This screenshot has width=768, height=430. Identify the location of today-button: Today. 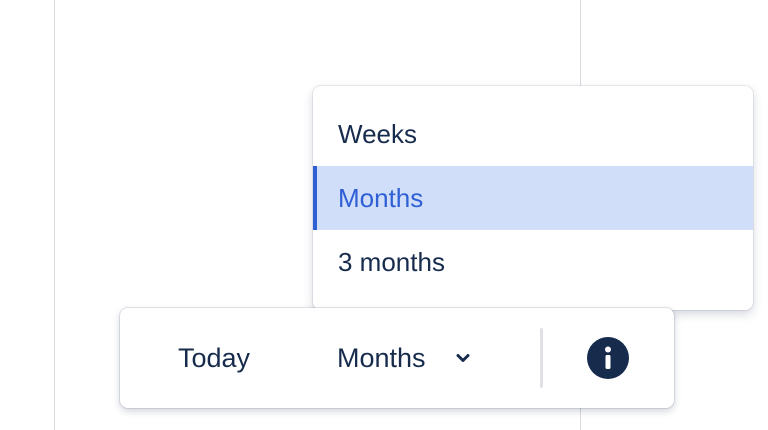
(214, 358).